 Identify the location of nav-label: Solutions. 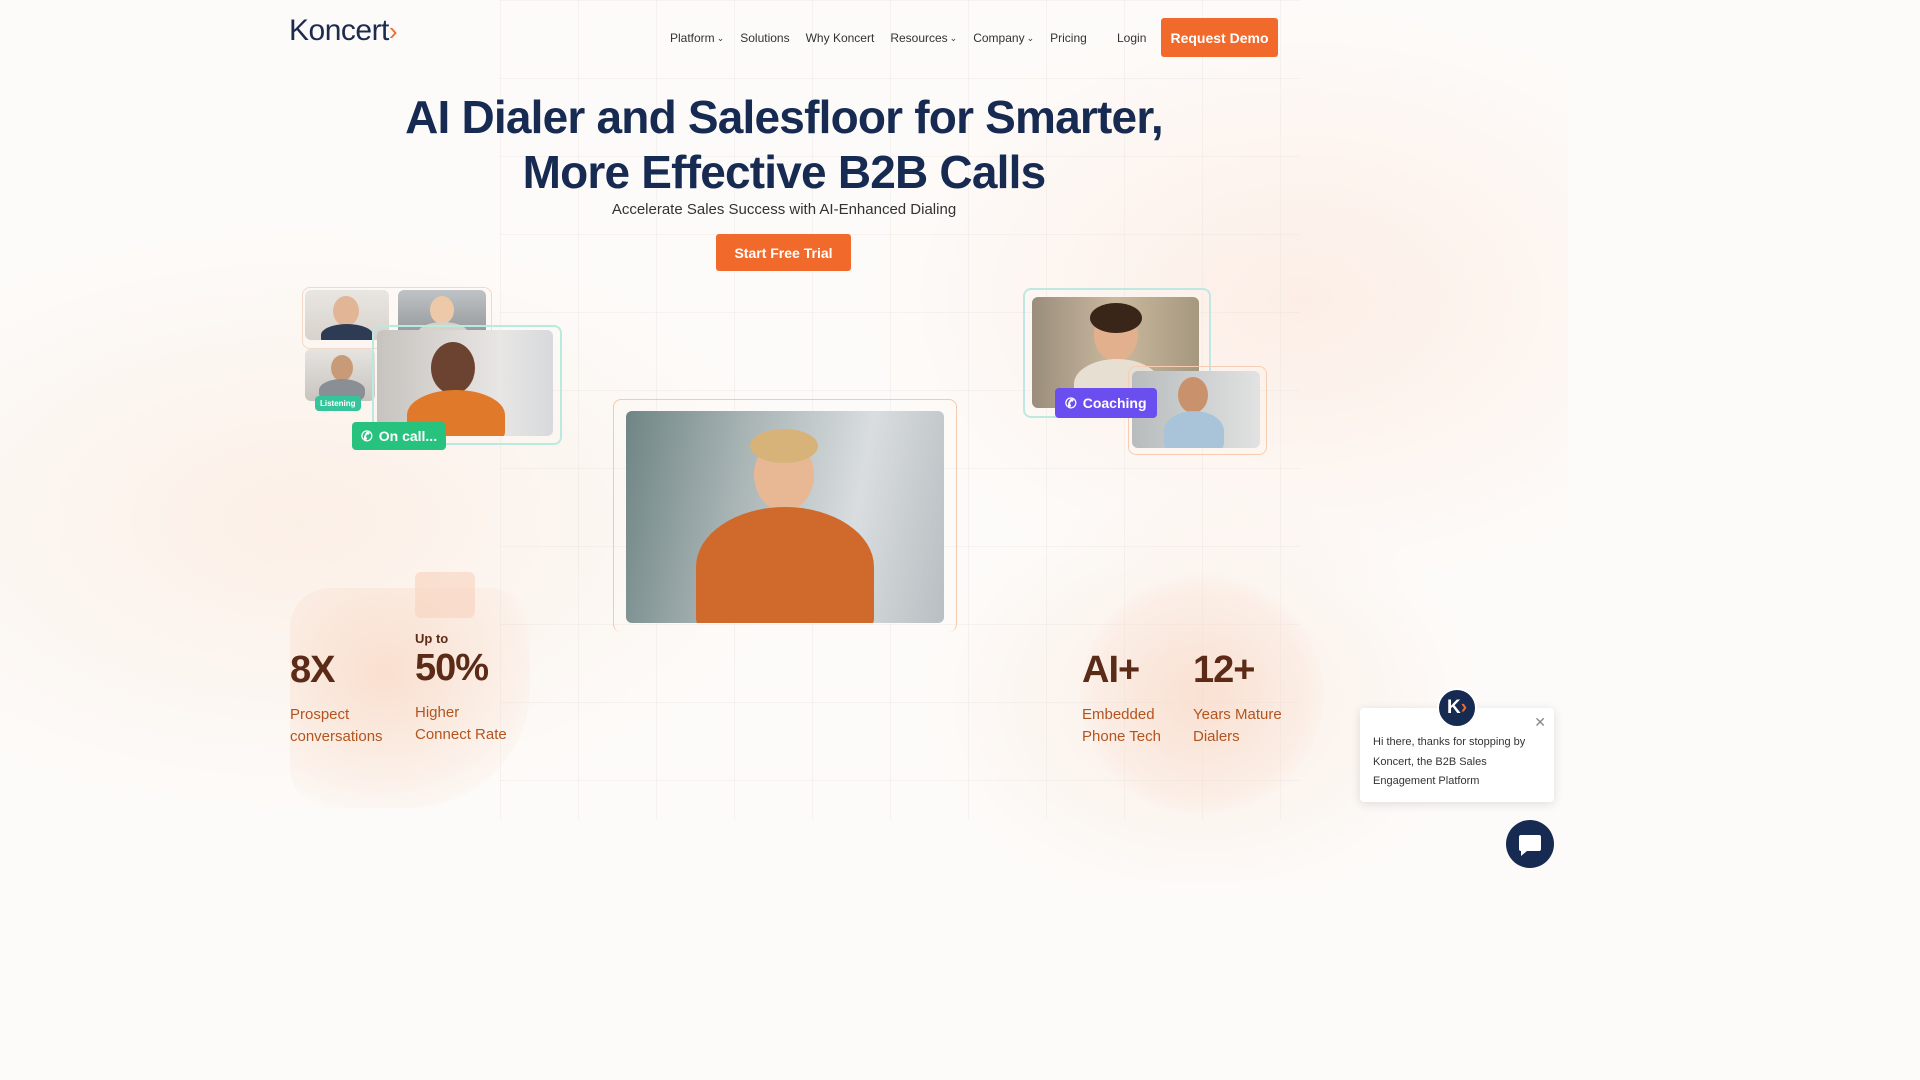
(765, 38).